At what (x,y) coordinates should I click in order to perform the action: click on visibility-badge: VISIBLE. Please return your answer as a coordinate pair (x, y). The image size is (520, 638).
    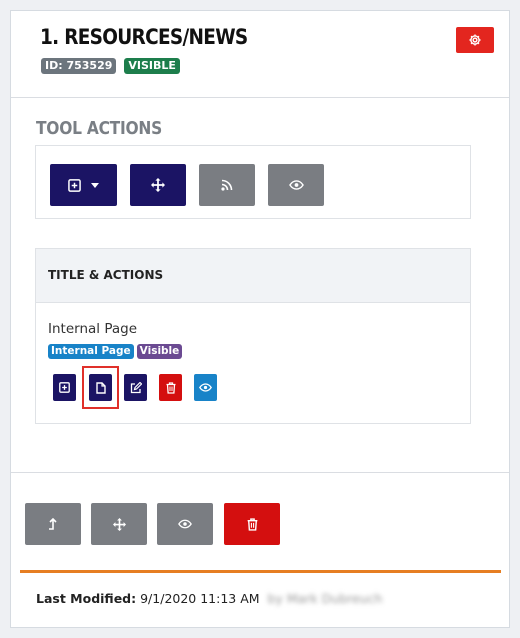
    Looking at the image, I should click on (152, 66).